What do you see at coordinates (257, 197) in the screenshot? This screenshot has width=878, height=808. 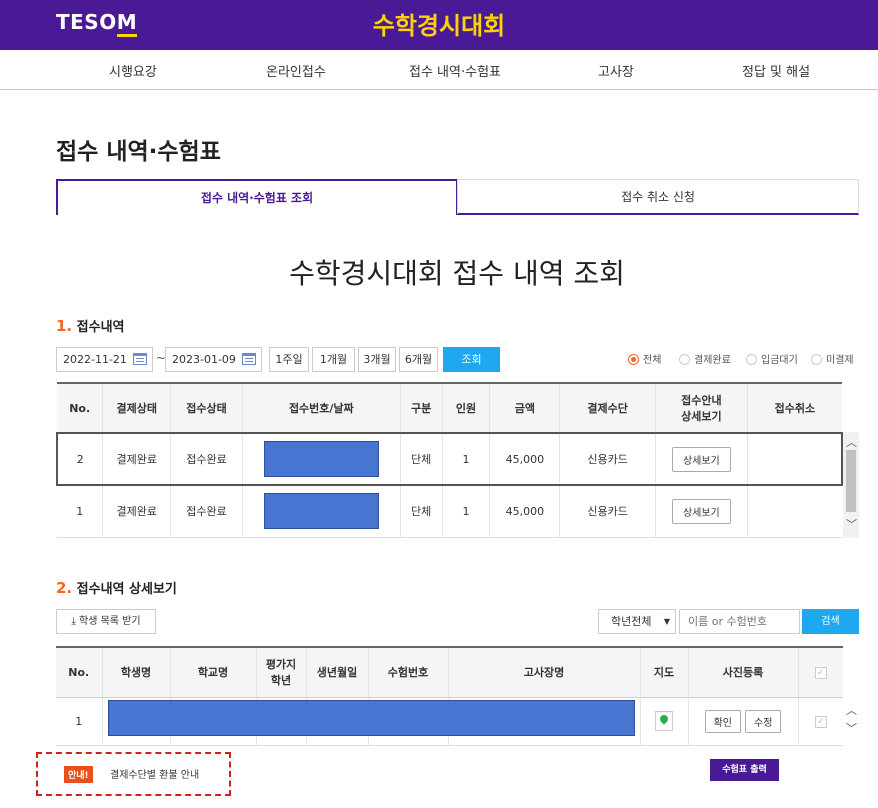 I see `tab-registration-lookup: 접수 내역·수험표 조회` at bounding box center [257, 197].